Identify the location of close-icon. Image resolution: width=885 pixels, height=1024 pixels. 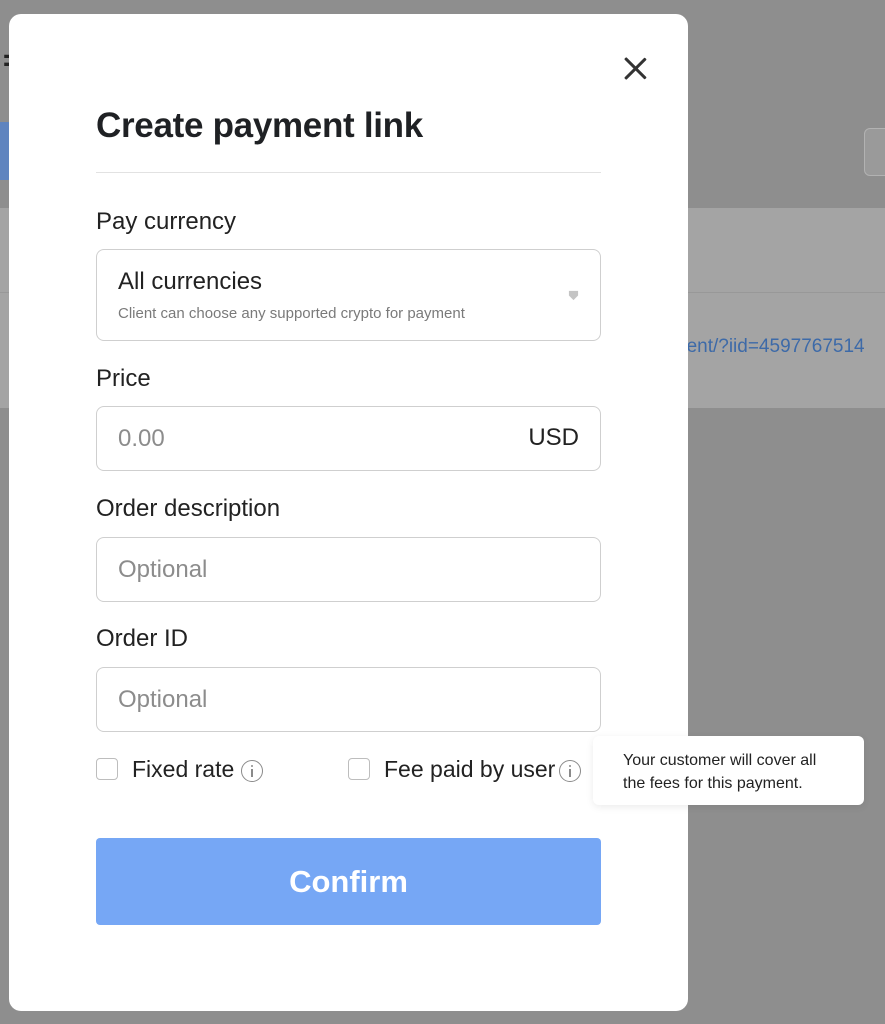
(635, 68).